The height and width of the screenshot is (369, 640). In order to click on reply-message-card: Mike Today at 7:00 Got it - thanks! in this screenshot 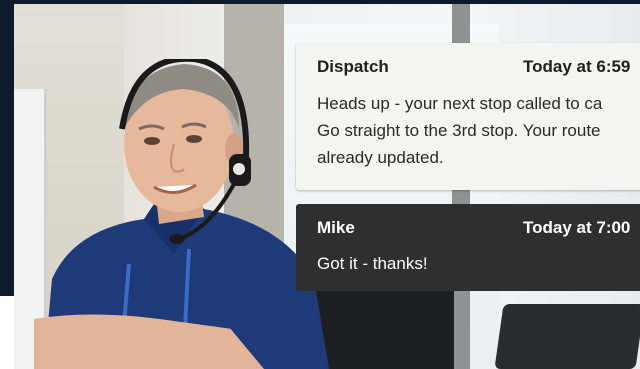, I will do `click(468, 247)`.